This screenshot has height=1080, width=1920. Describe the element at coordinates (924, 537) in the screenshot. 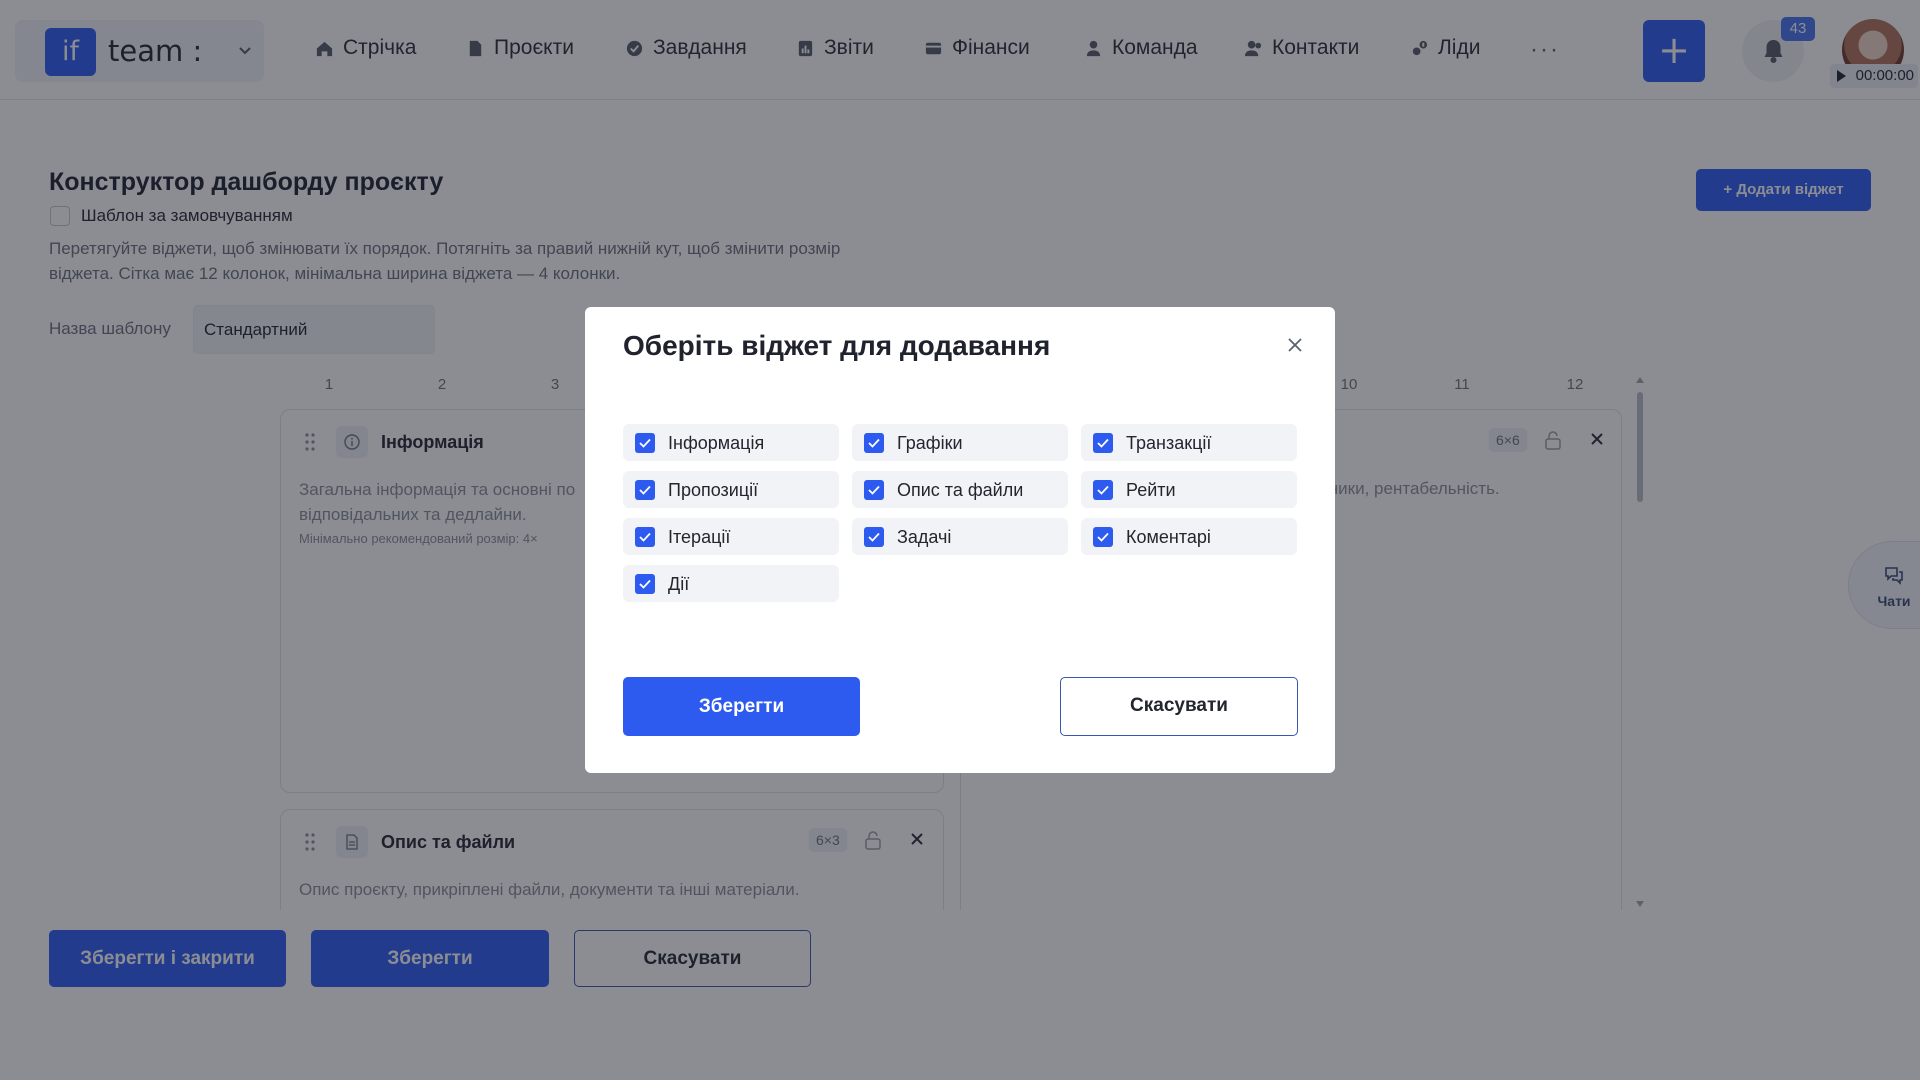

I see `option-label: Задачі` at that location.